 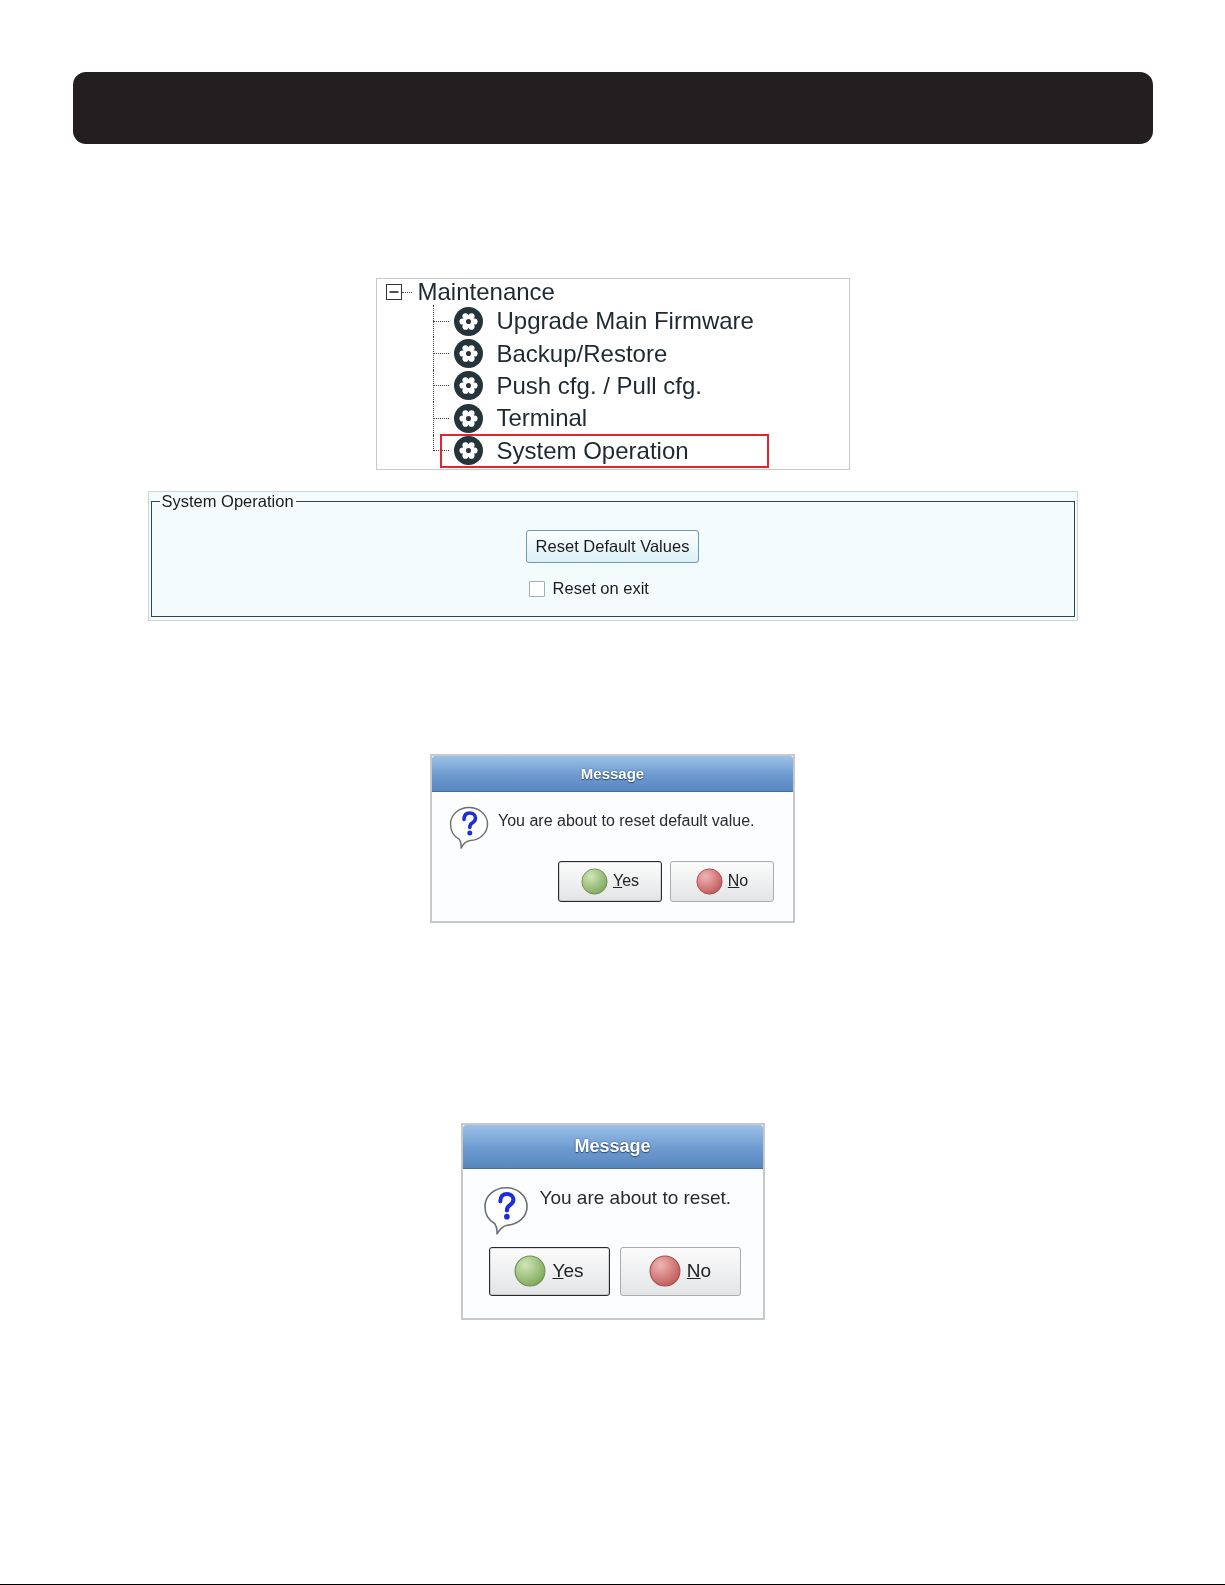 I want to click on tree-item: Backup/Restore, so click(x=582, y=353).